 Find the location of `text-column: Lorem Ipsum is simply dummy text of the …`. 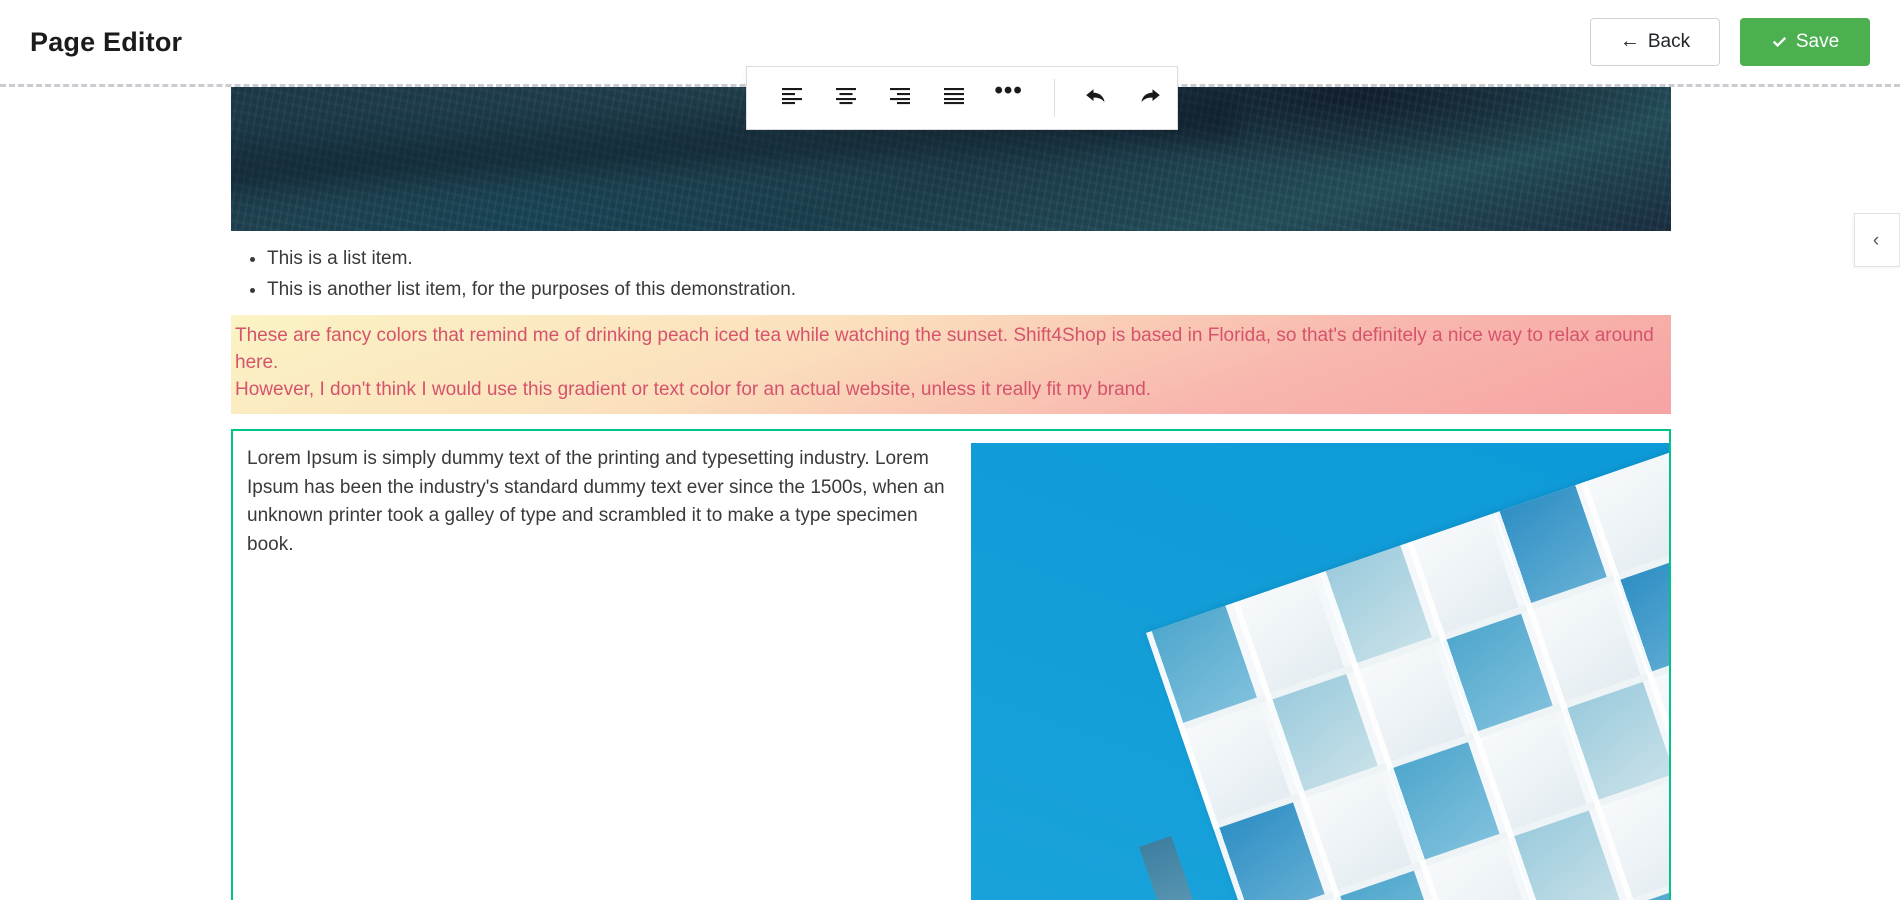

text-column: Lorem Ipsum is simply dummy text of the … is located at coordinates (602, 495).